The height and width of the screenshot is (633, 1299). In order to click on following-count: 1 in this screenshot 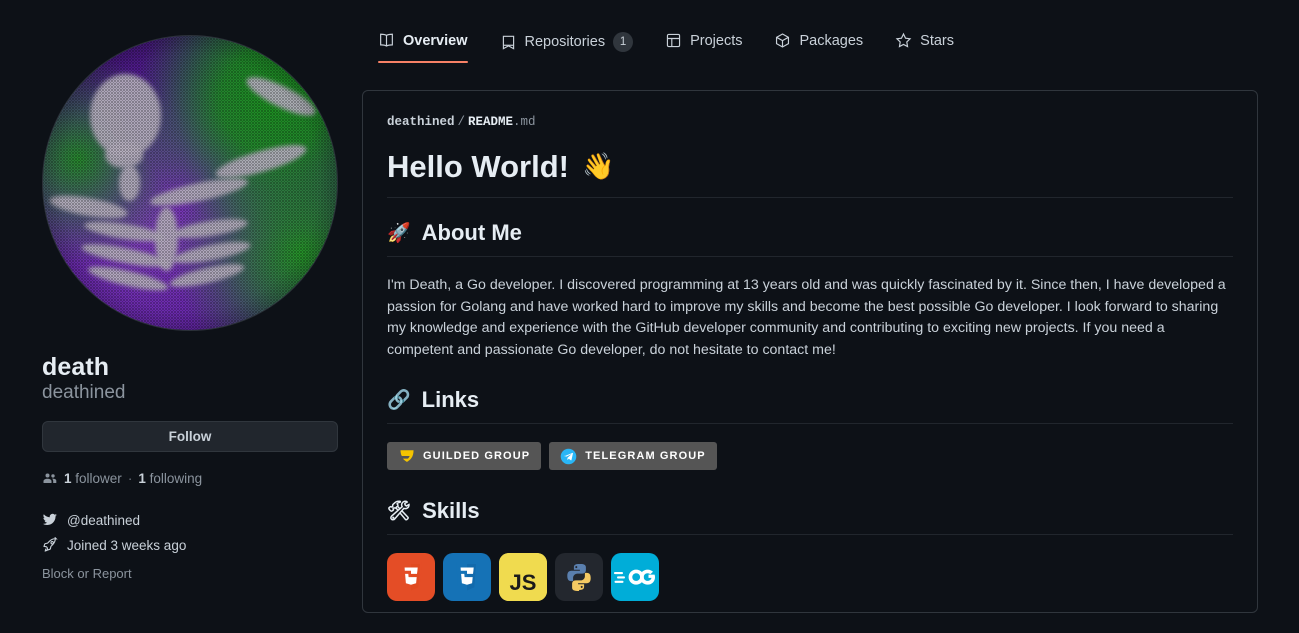, I will do `click(142, 478)`.